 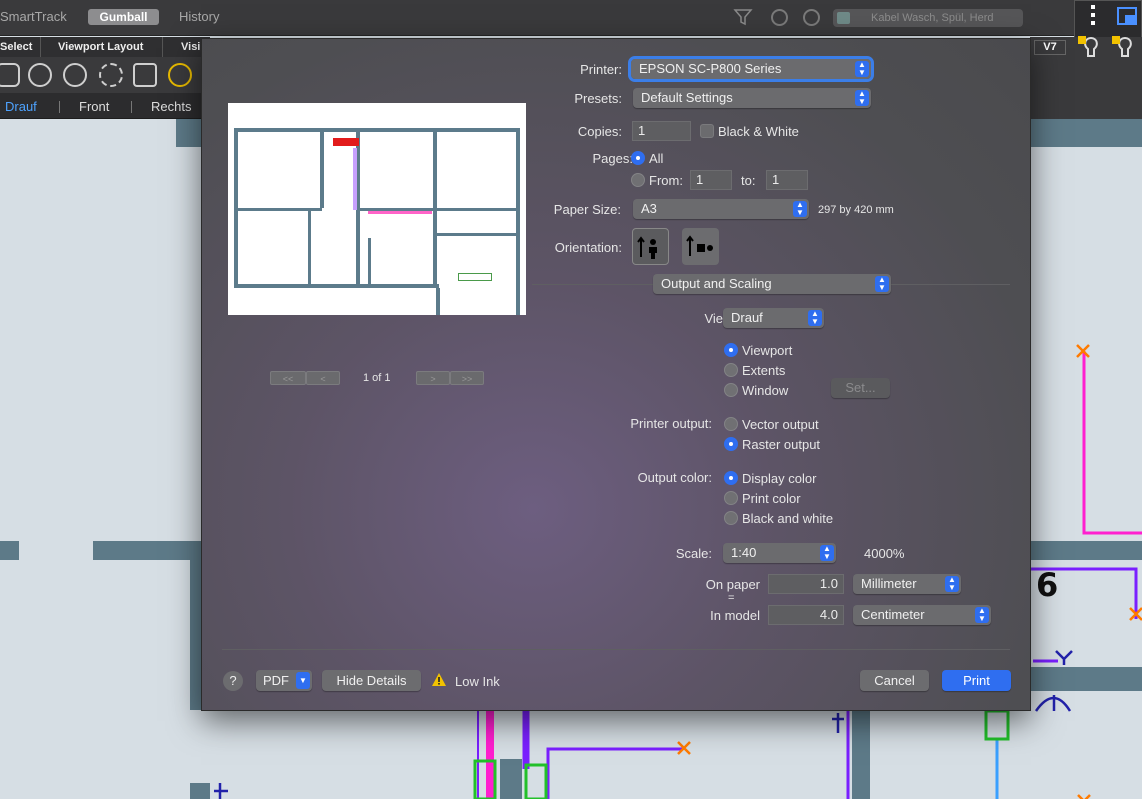 I want to click on preview-legend, so click(x=475, y=277).